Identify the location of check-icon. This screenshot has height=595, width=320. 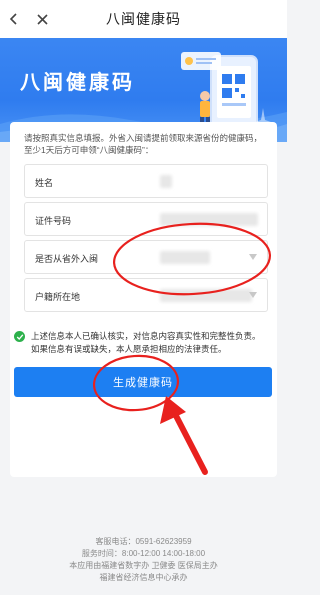
(19, 336).